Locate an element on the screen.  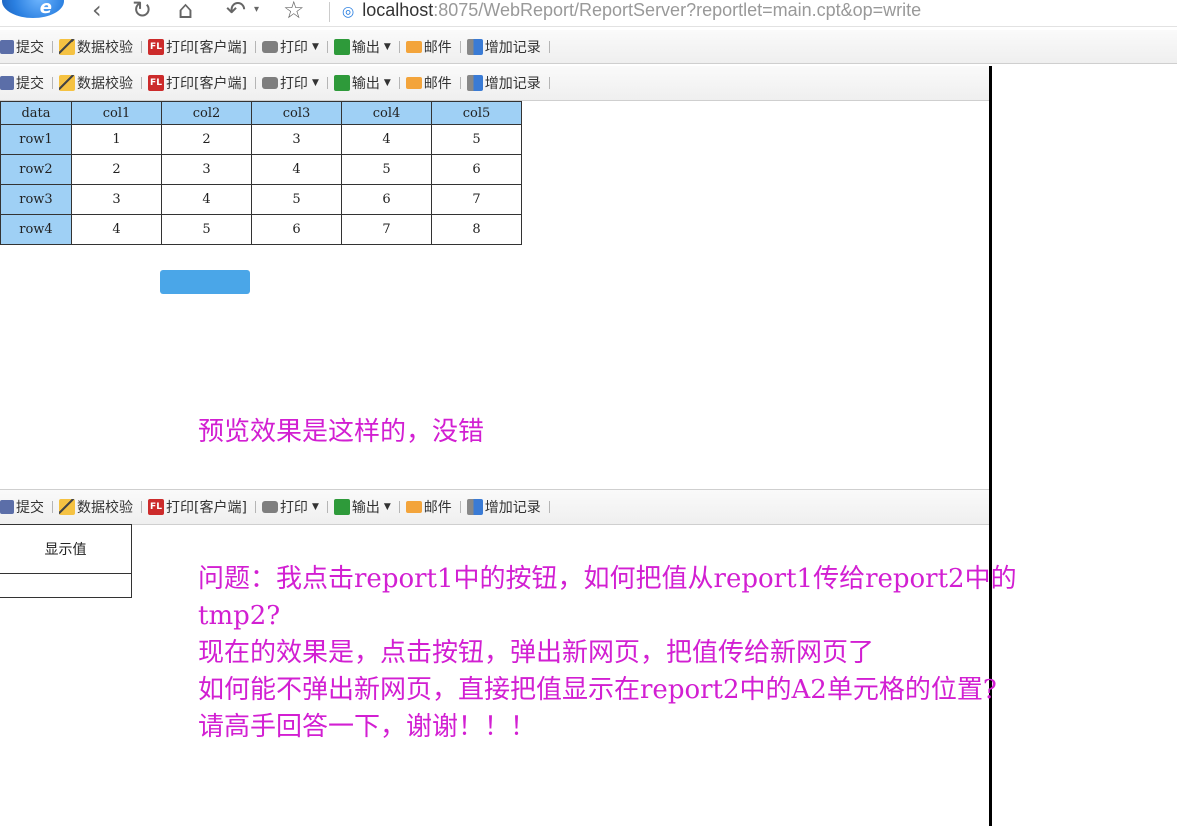
header-cell: col1 is located at coordinates (116, 113).